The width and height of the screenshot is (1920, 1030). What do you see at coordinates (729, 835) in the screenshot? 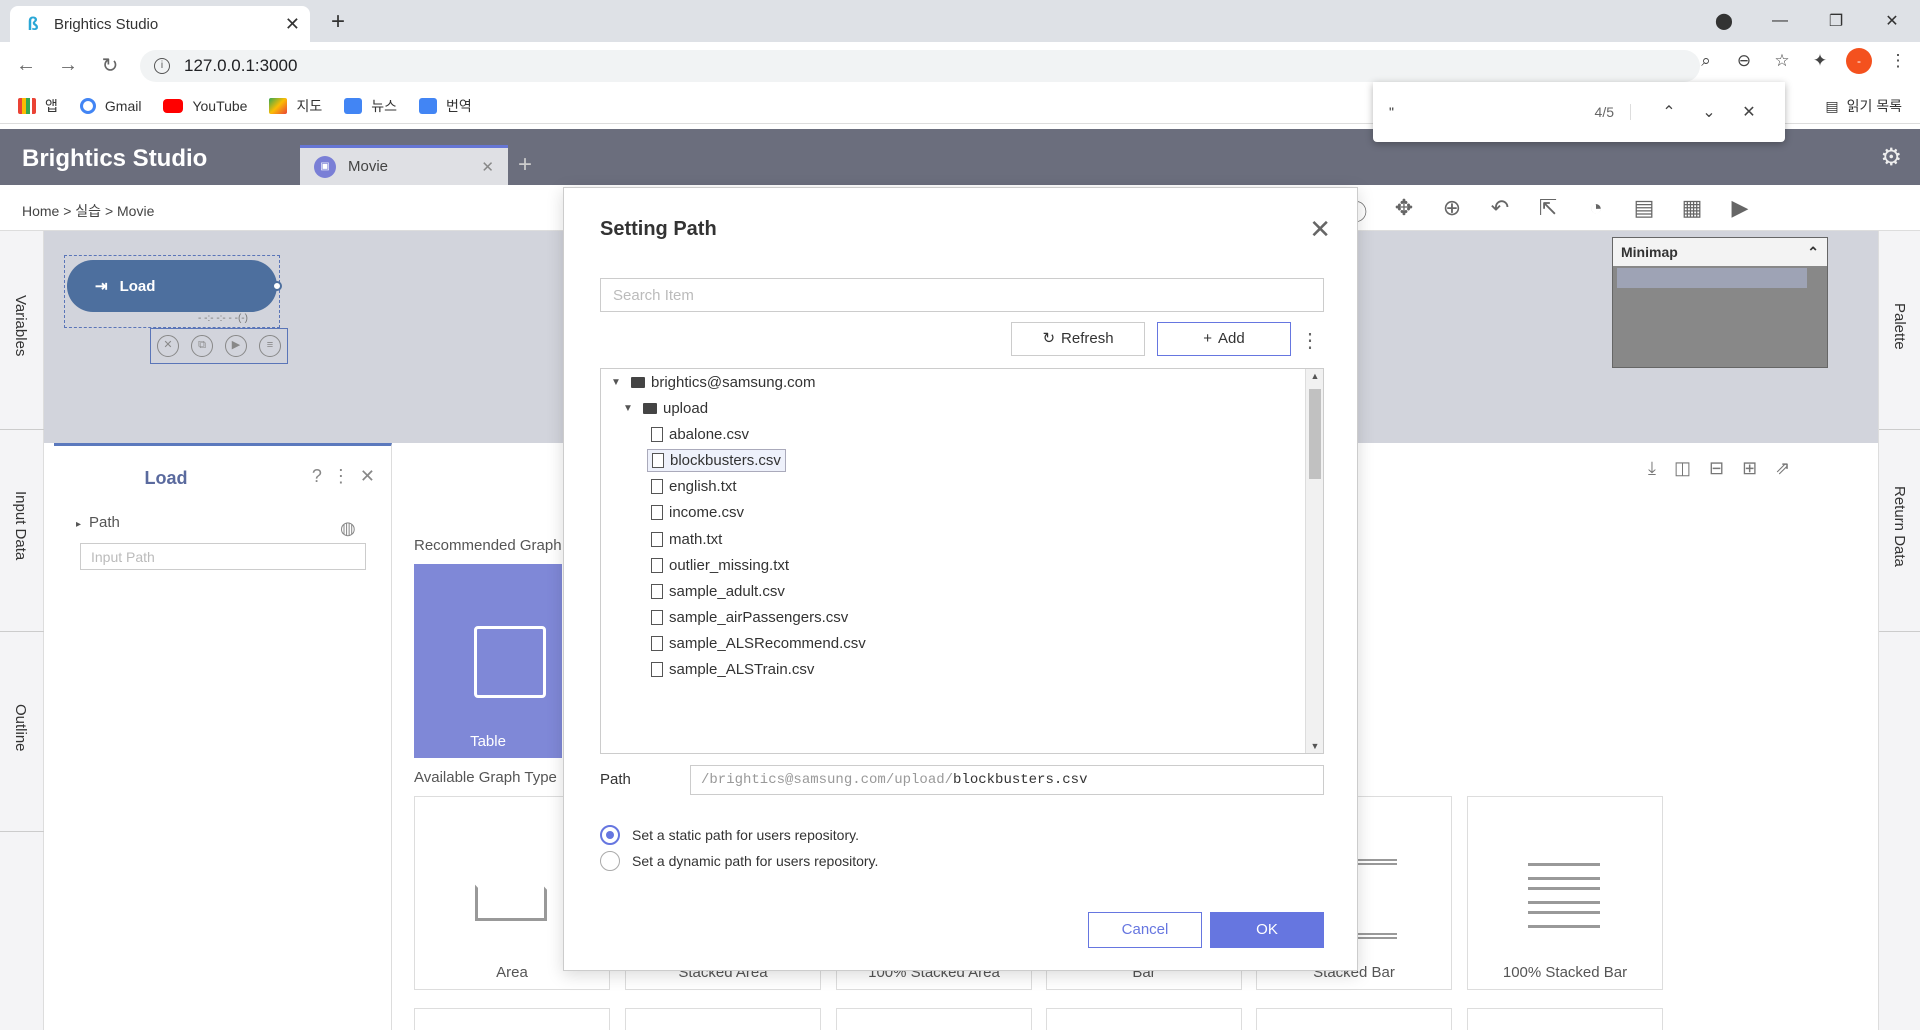
I see `radio-static-path: Set a static path for users repository.` at bounding box center [729, 835].